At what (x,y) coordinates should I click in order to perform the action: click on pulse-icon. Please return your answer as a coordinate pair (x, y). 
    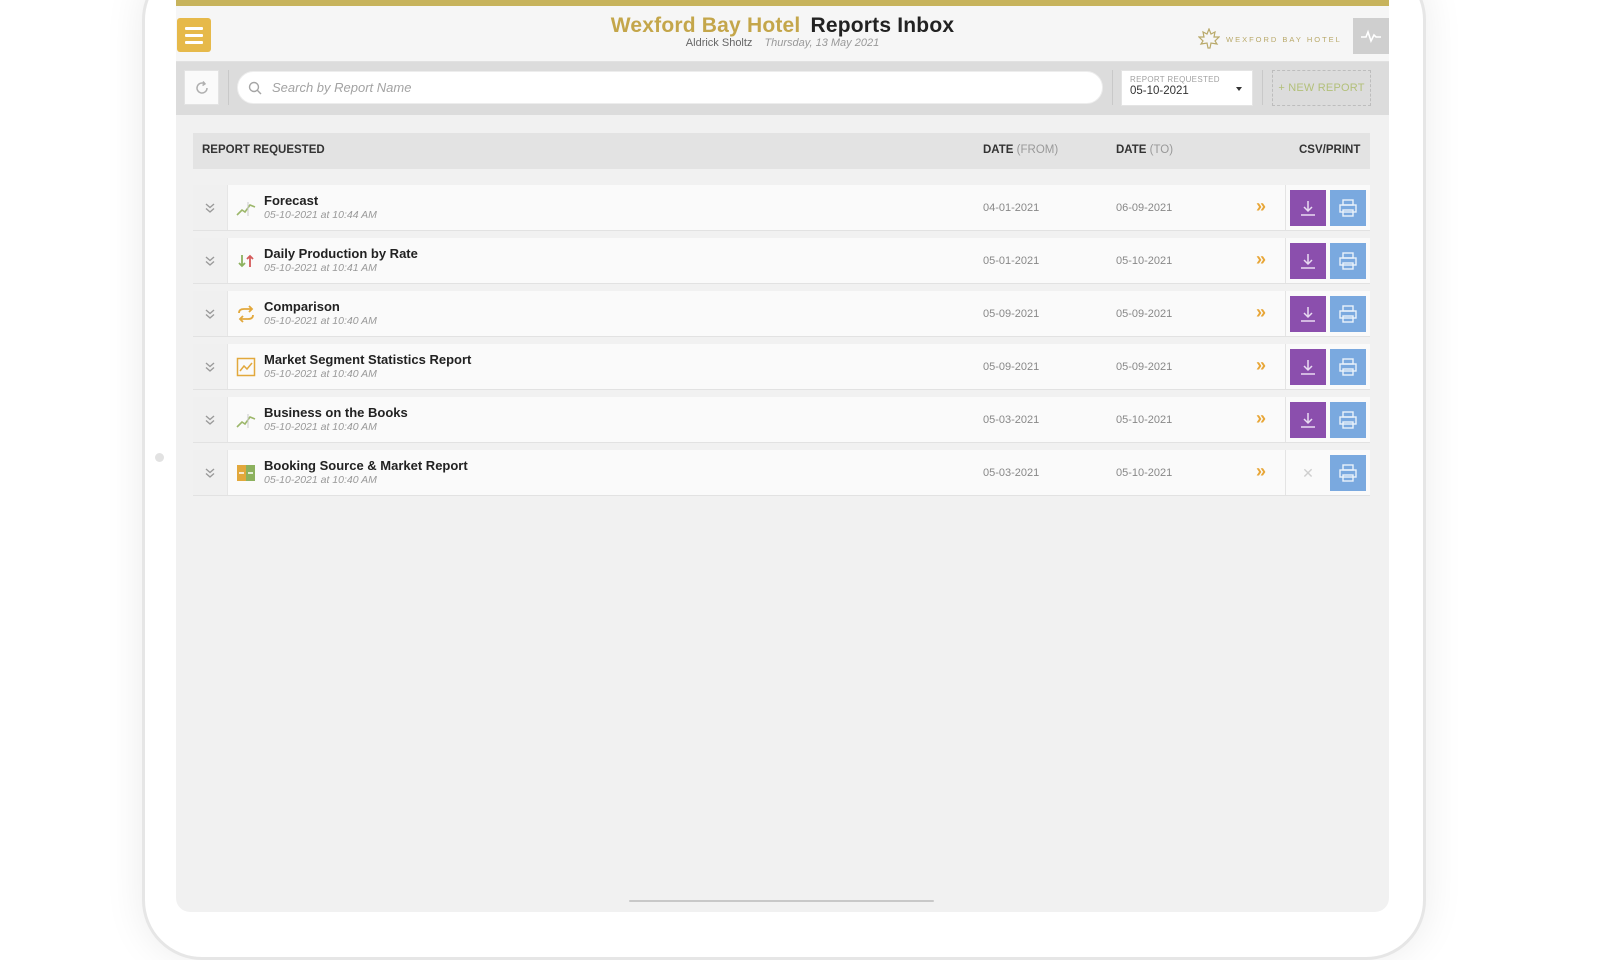
    Looking at the image, I should click on (1371, 36).